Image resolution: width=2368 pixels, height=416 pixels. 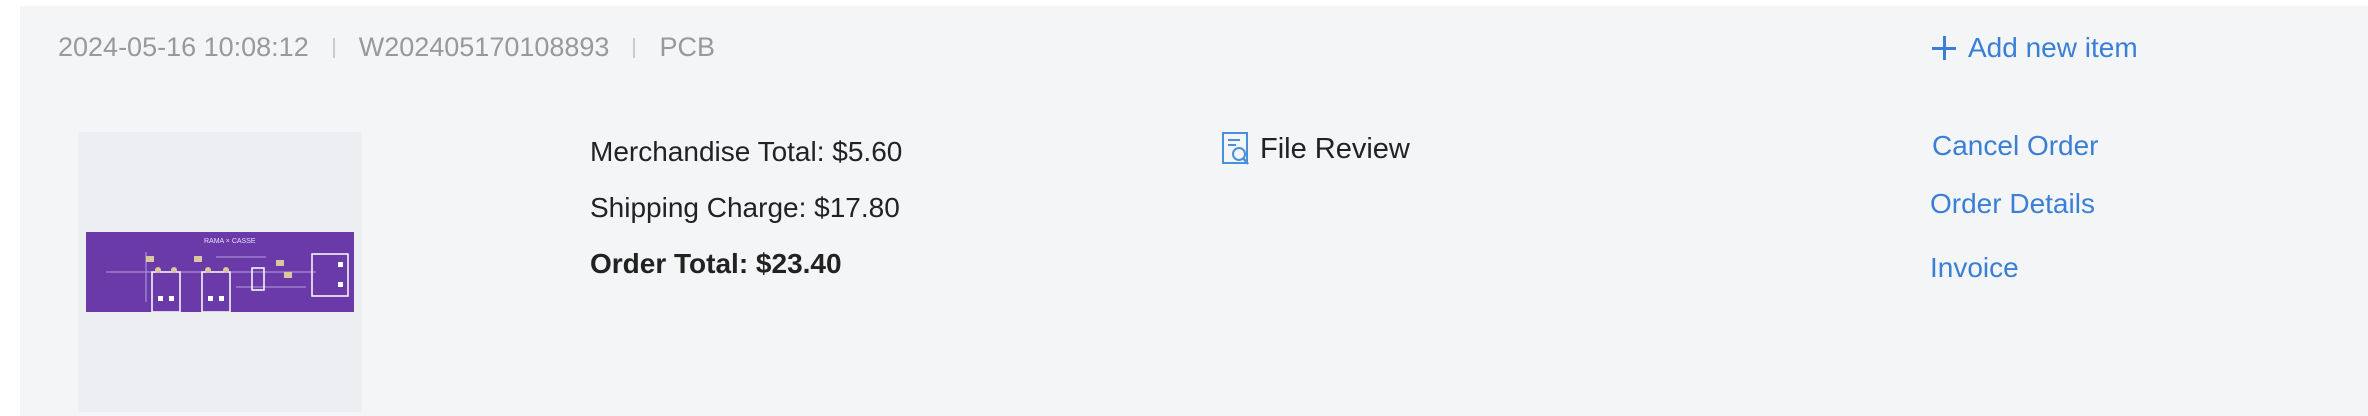 What do you see at coordinates (1235, 148) in the screenshot?
I see `file-review-icon` at bounding box center [1235, 148].